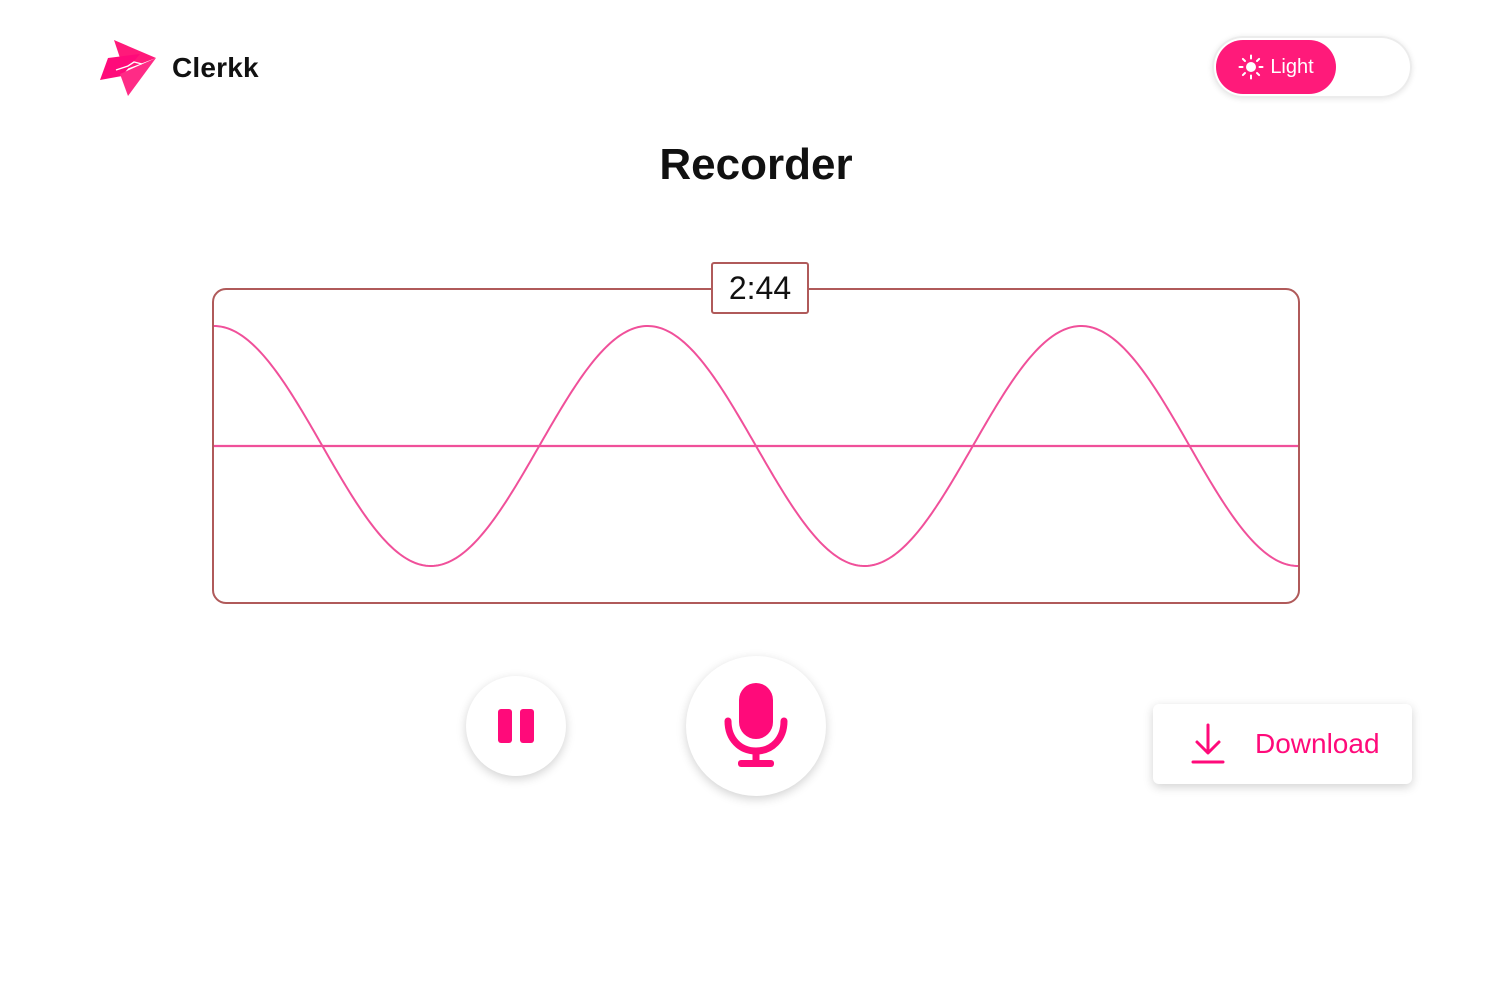 The height and width of the screenshot is (982, 1512). I want to click on sun-icon, so click(1251, 67).